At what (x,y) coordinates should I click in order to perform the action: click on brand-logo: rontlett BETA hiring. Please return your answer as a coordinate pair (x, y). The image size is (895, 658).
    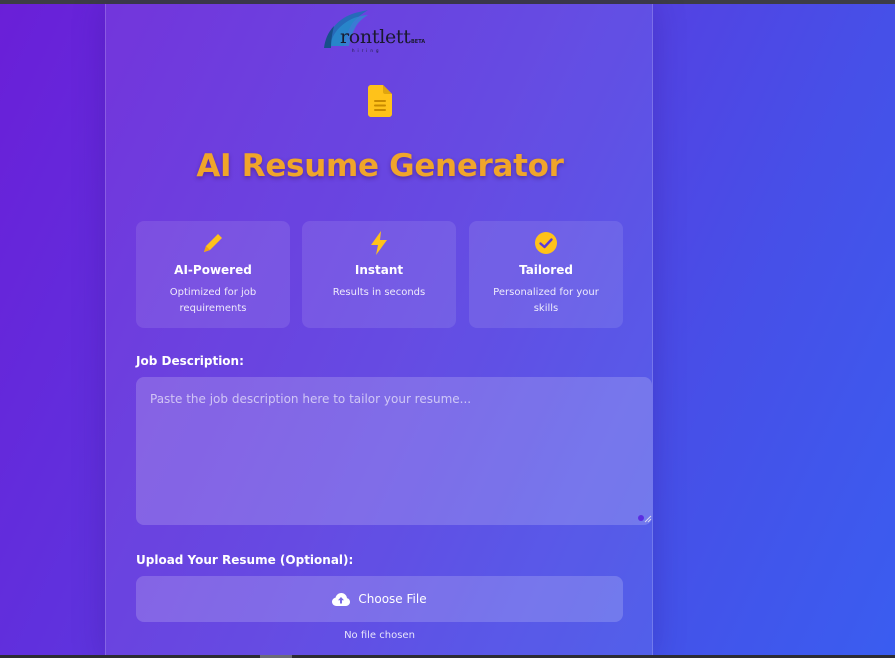
    Looking at the image, I should click on (377, 32).